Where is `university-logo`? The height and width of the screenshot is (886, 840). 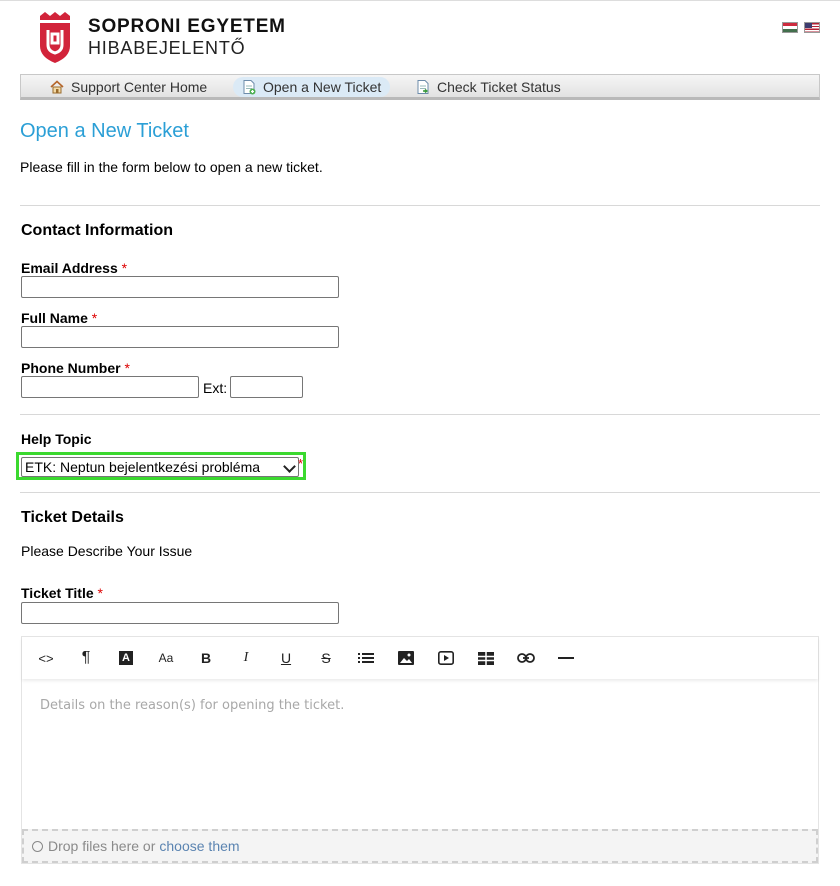
university-logo is located at coordinates (55, 37).